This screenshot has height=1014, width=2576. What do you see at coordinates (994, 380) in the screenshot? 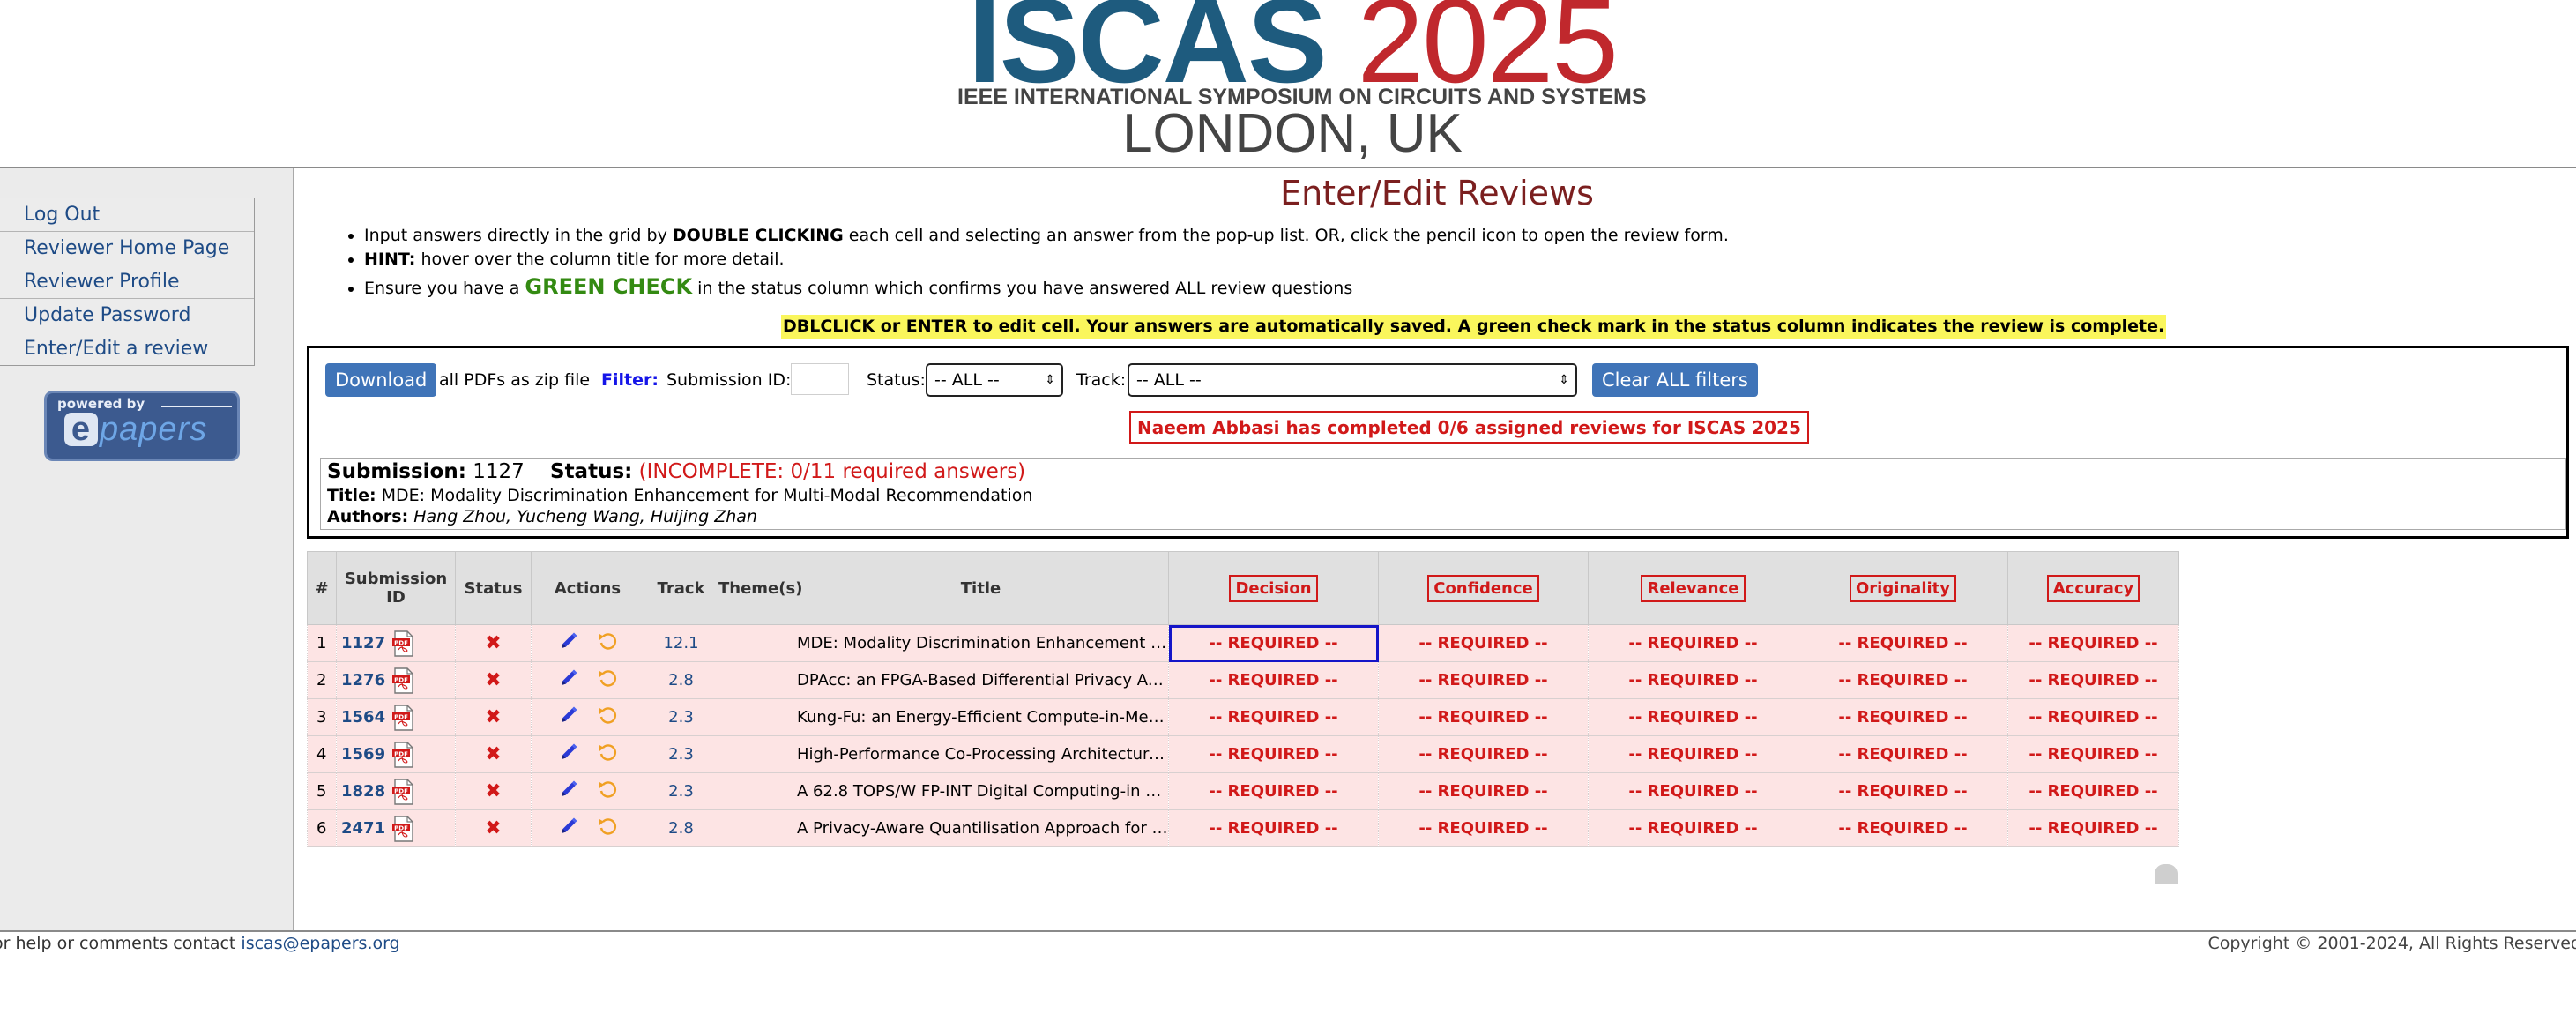
I see `status-select: -- ALL -- ⇕` at bounding box center [994, 380].